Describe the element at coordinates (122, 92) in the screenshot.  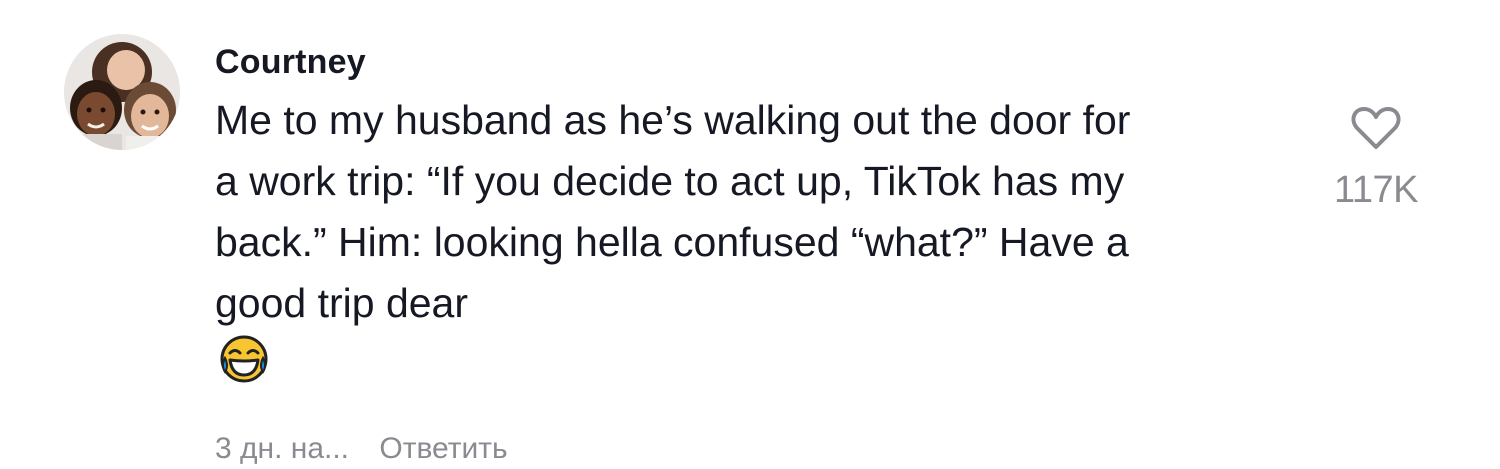
I see `avatar` at that location.